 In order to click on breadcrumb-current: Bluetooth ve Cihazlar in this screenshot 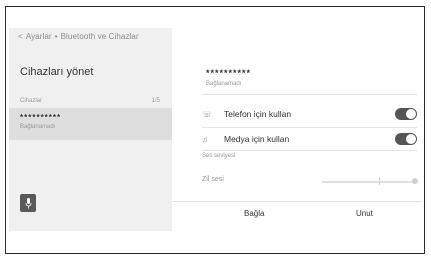, I will do `click(99, 36)`.